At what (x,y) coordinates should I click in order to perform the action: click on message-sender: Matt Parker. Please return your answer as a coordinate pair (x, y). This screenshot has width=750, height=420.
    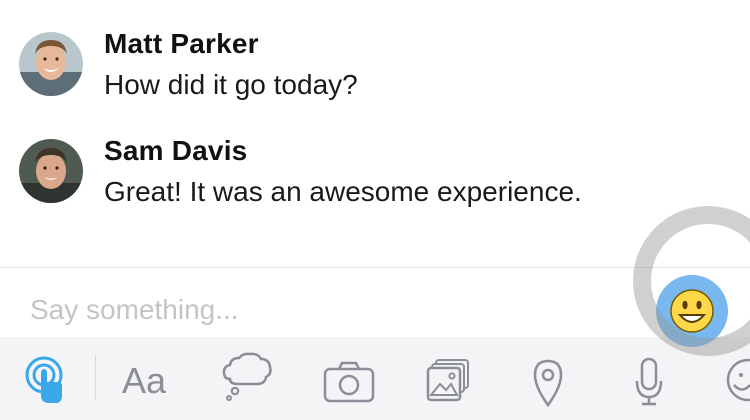
    Looking at the image, I should click on (181, 43).